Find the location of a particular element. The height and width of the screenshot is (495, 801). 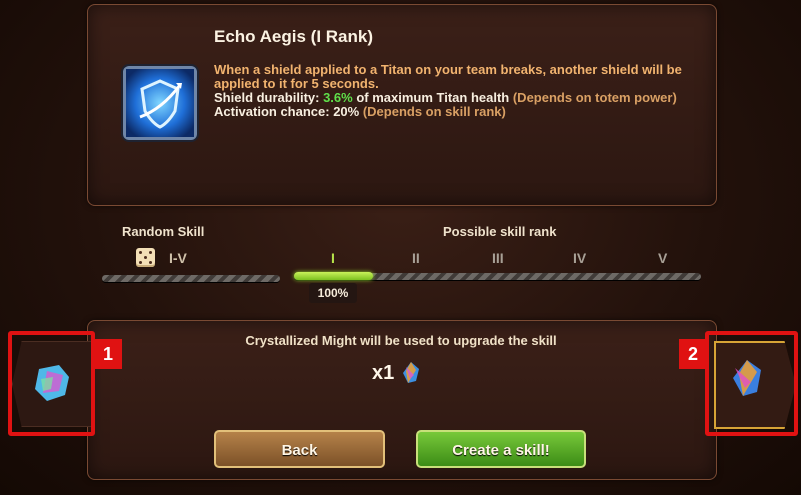

random-skill-range: I-V is located at coordinates (178, 258).